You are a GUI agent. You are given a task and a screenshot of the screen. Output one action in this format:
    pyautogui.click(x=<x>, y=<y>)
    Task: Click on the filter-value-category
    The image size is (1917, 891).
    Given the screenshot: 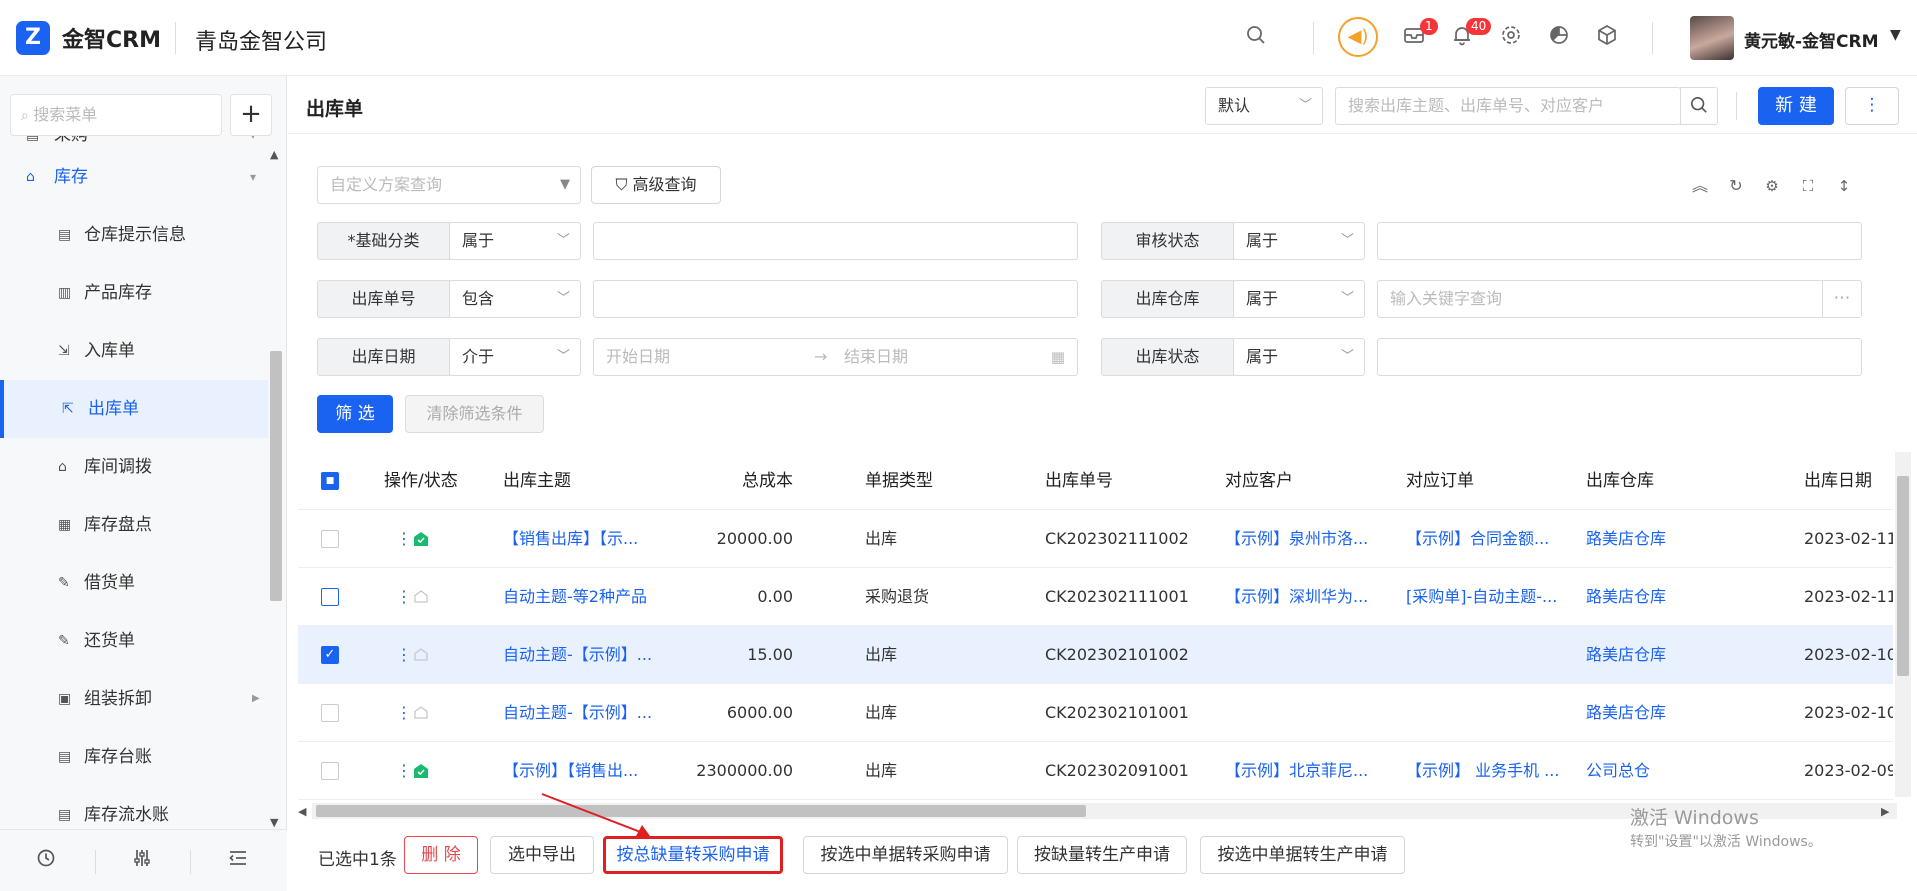 What is the action you would take?
    pyautogui.click(x=835, y=241)
    